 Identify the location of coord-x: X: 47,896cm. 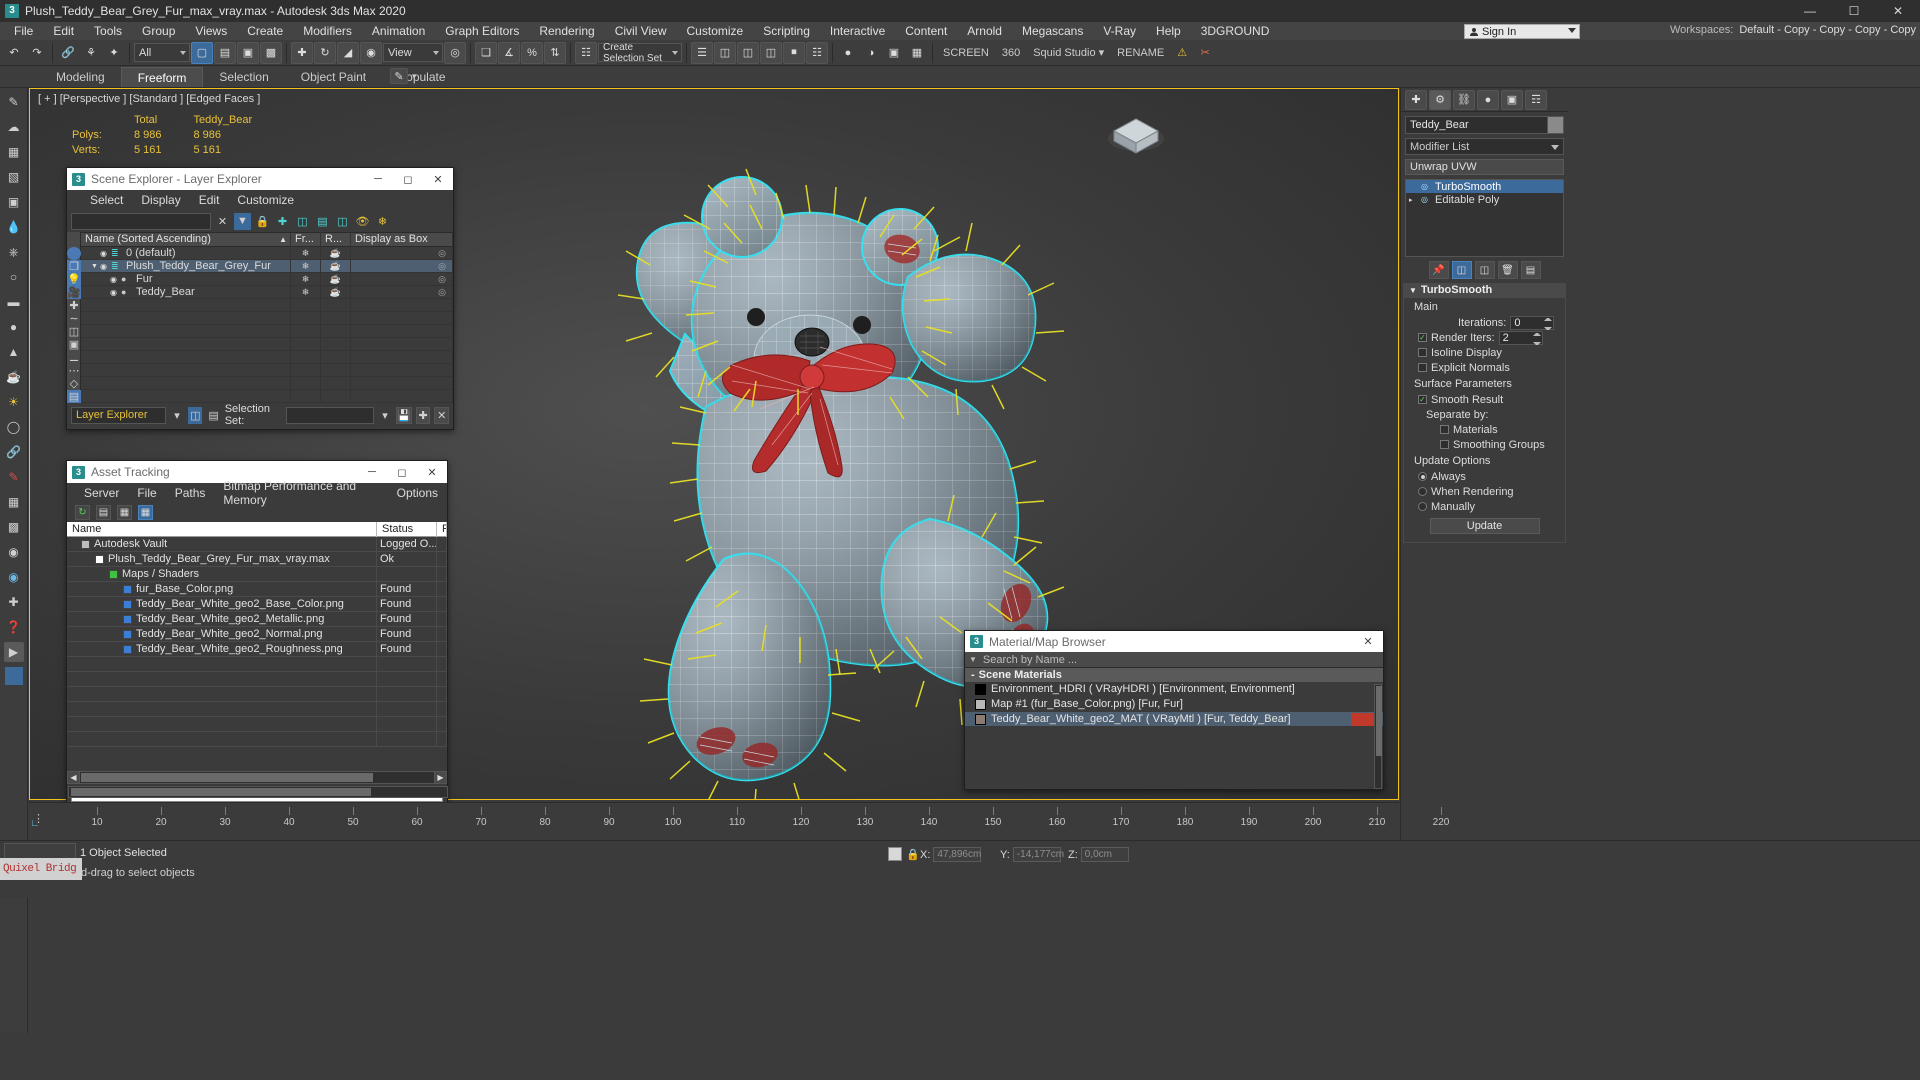
(951, 854).